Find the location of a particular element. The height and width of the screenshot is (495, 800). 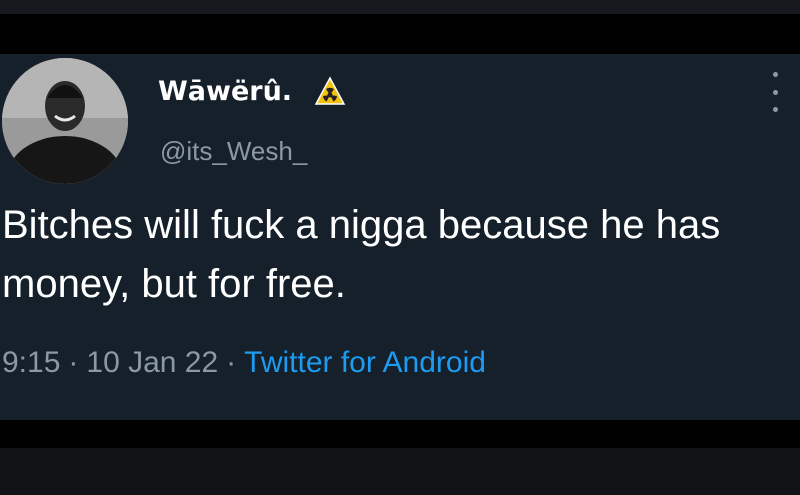

top-border is located at coordinates (400, 7).